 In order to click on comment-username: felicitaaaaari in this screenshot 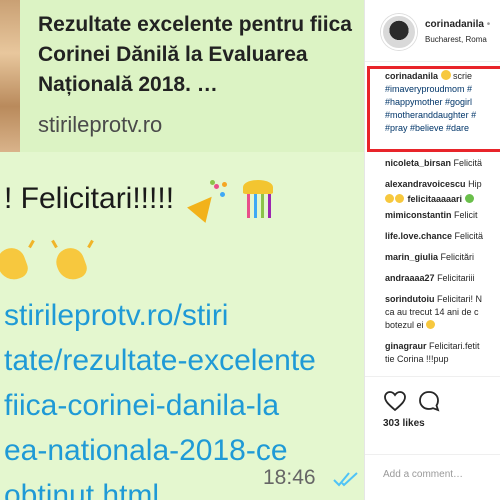, I will do `click(435, 199)`.